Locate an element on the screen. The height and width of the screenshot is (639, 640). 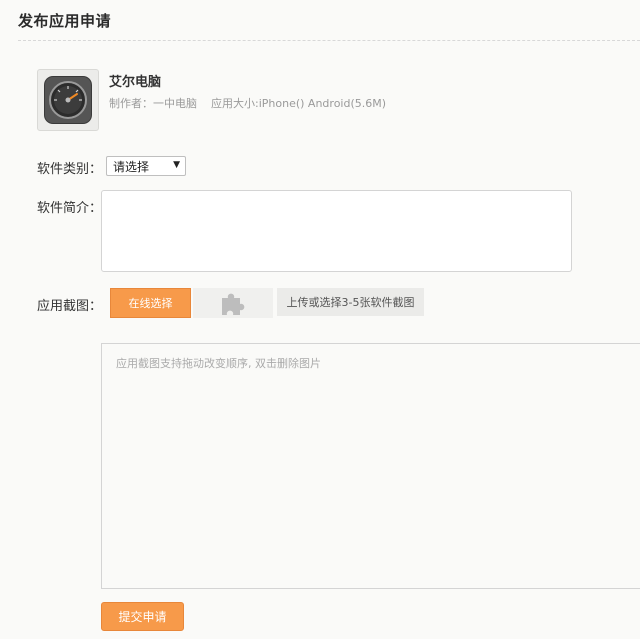
screenshots-label: 应用截图： is located at coordinates (70, 306).